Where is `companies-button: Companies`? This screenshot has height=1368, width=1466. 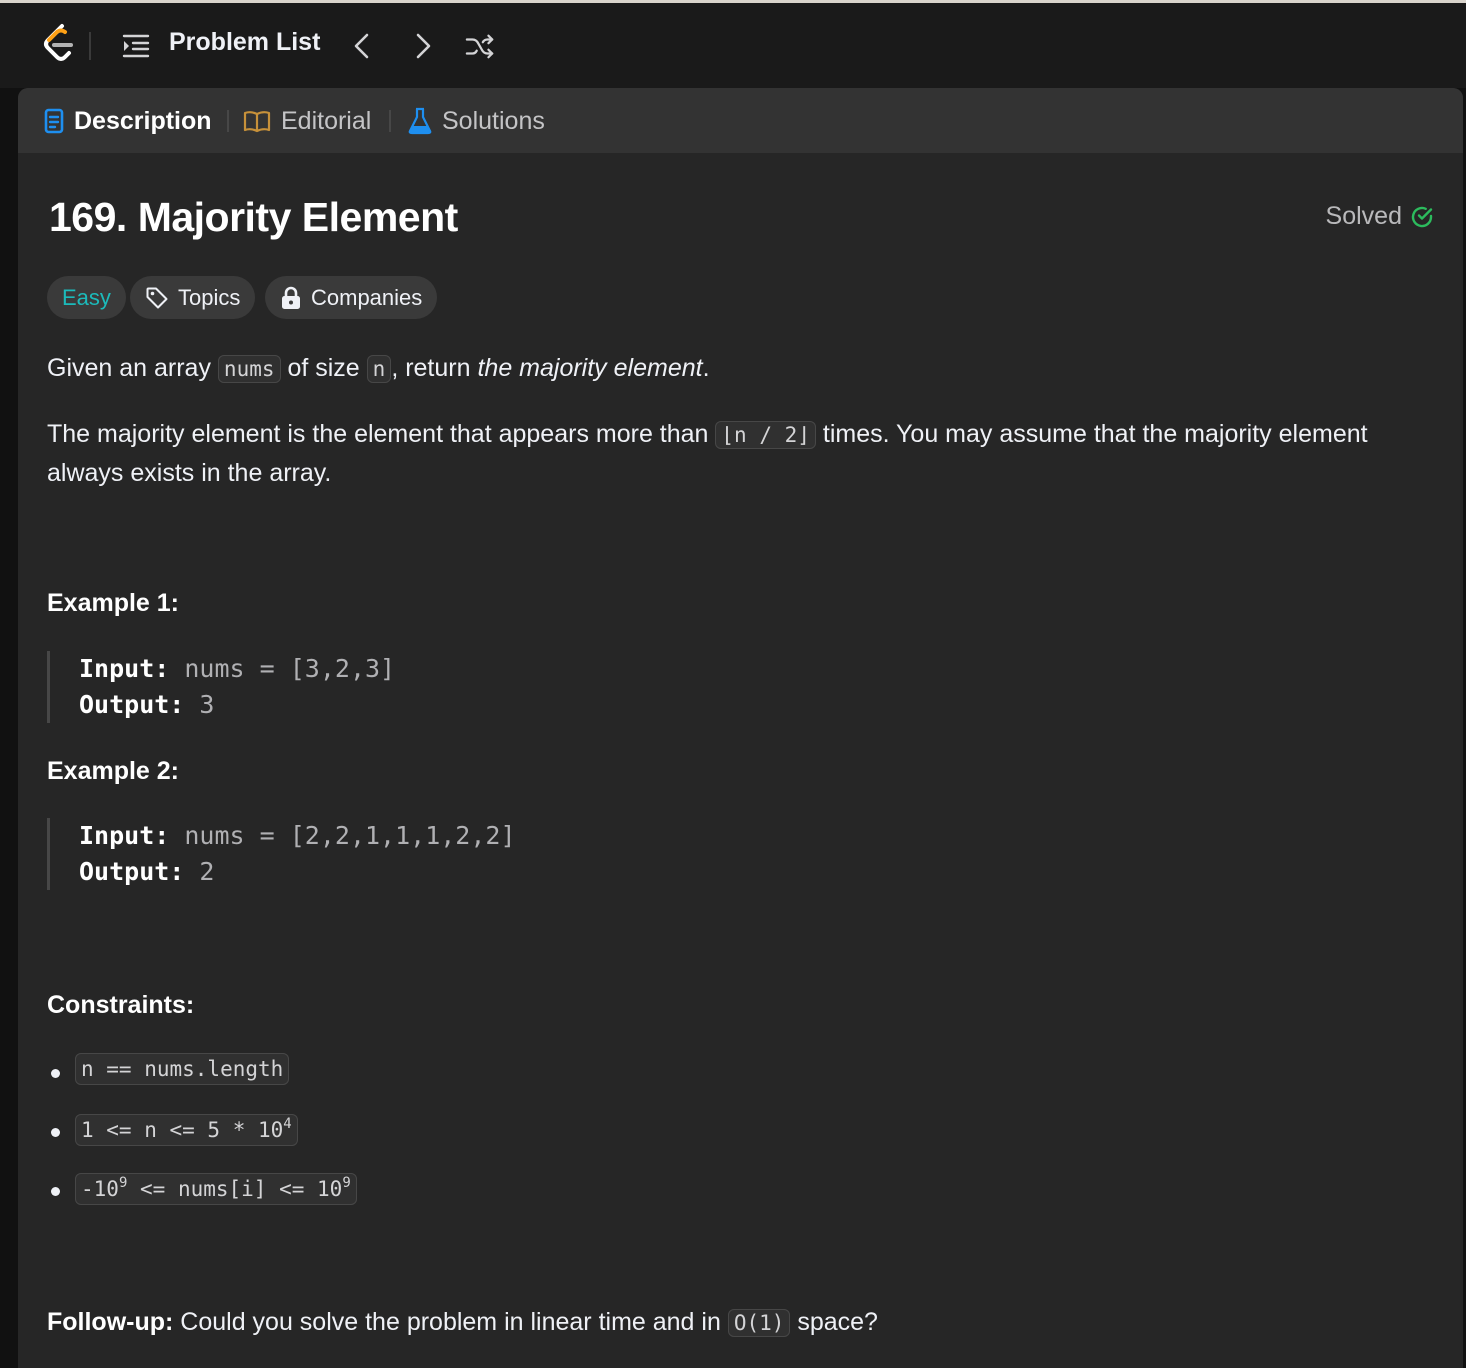 companies-button: Companies is located at coordinates (351, 297).